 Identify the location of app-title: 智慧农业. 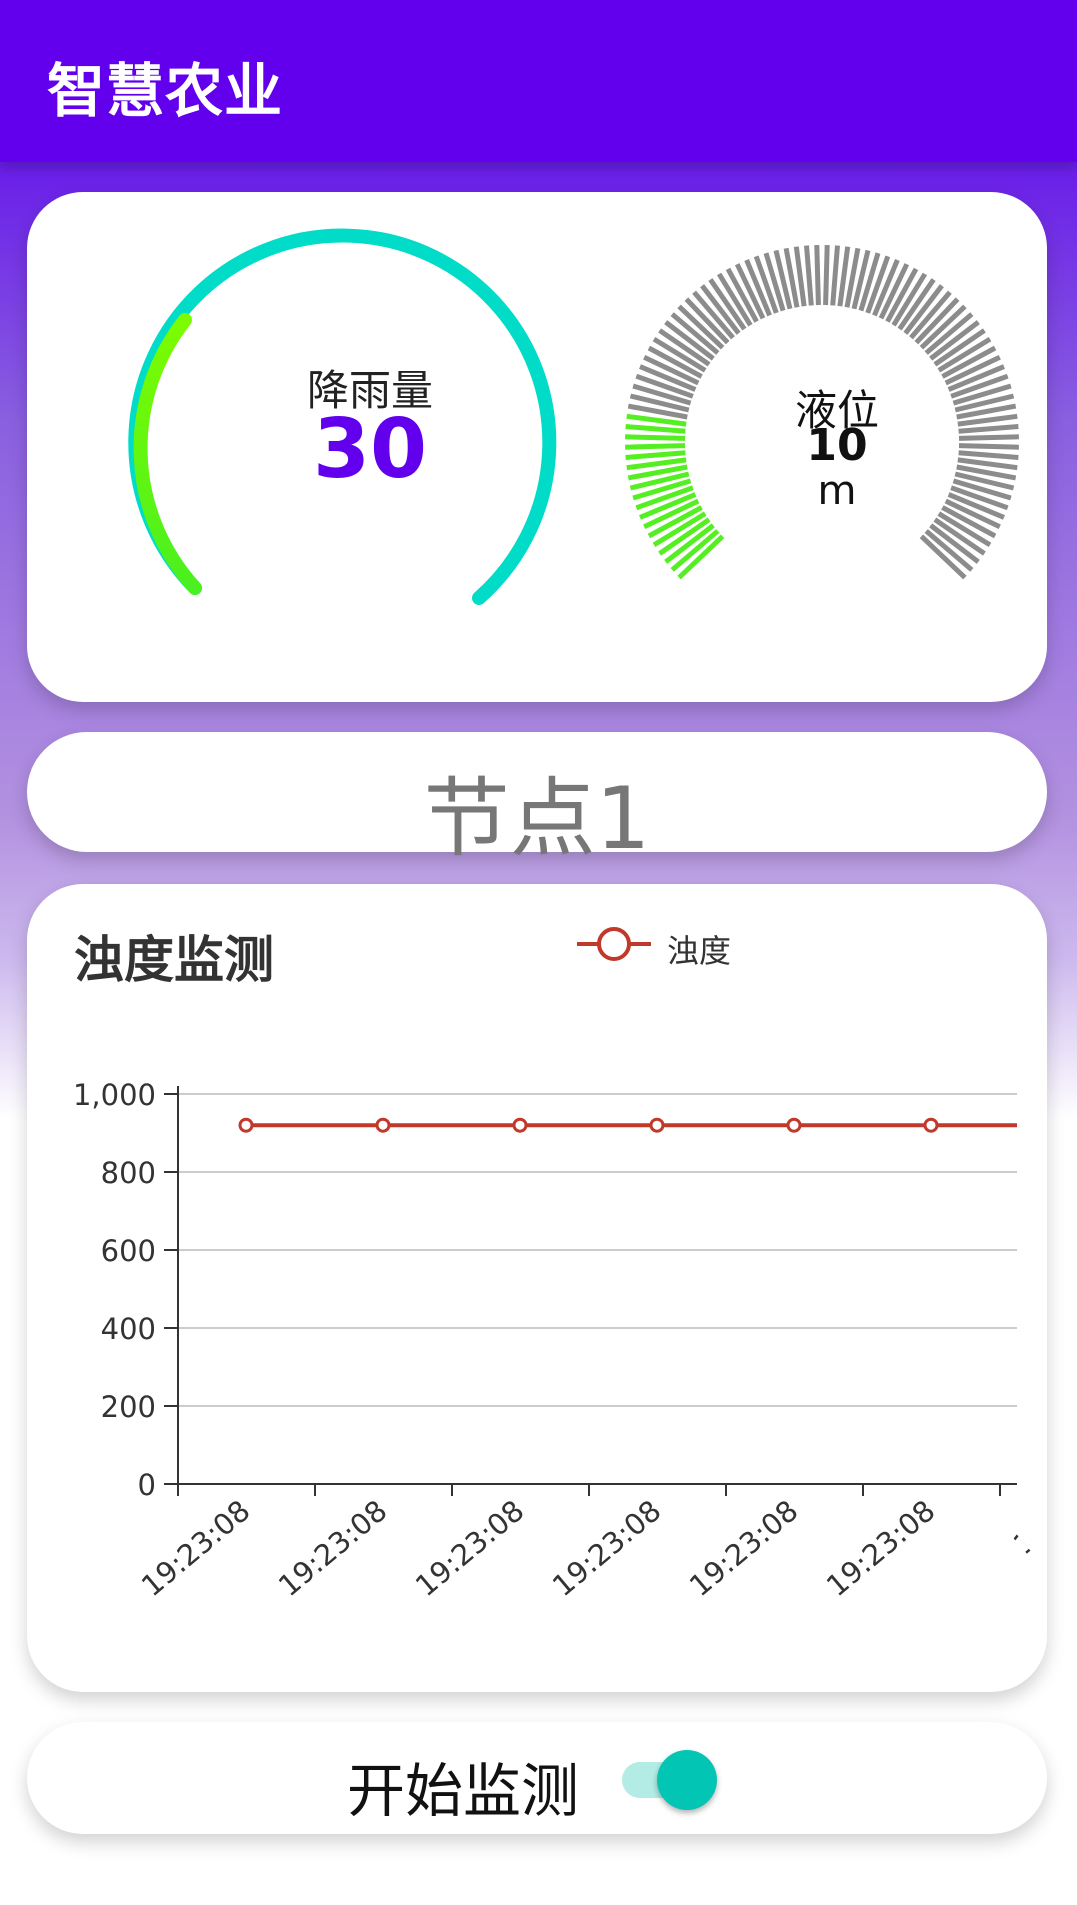
(165, 91).